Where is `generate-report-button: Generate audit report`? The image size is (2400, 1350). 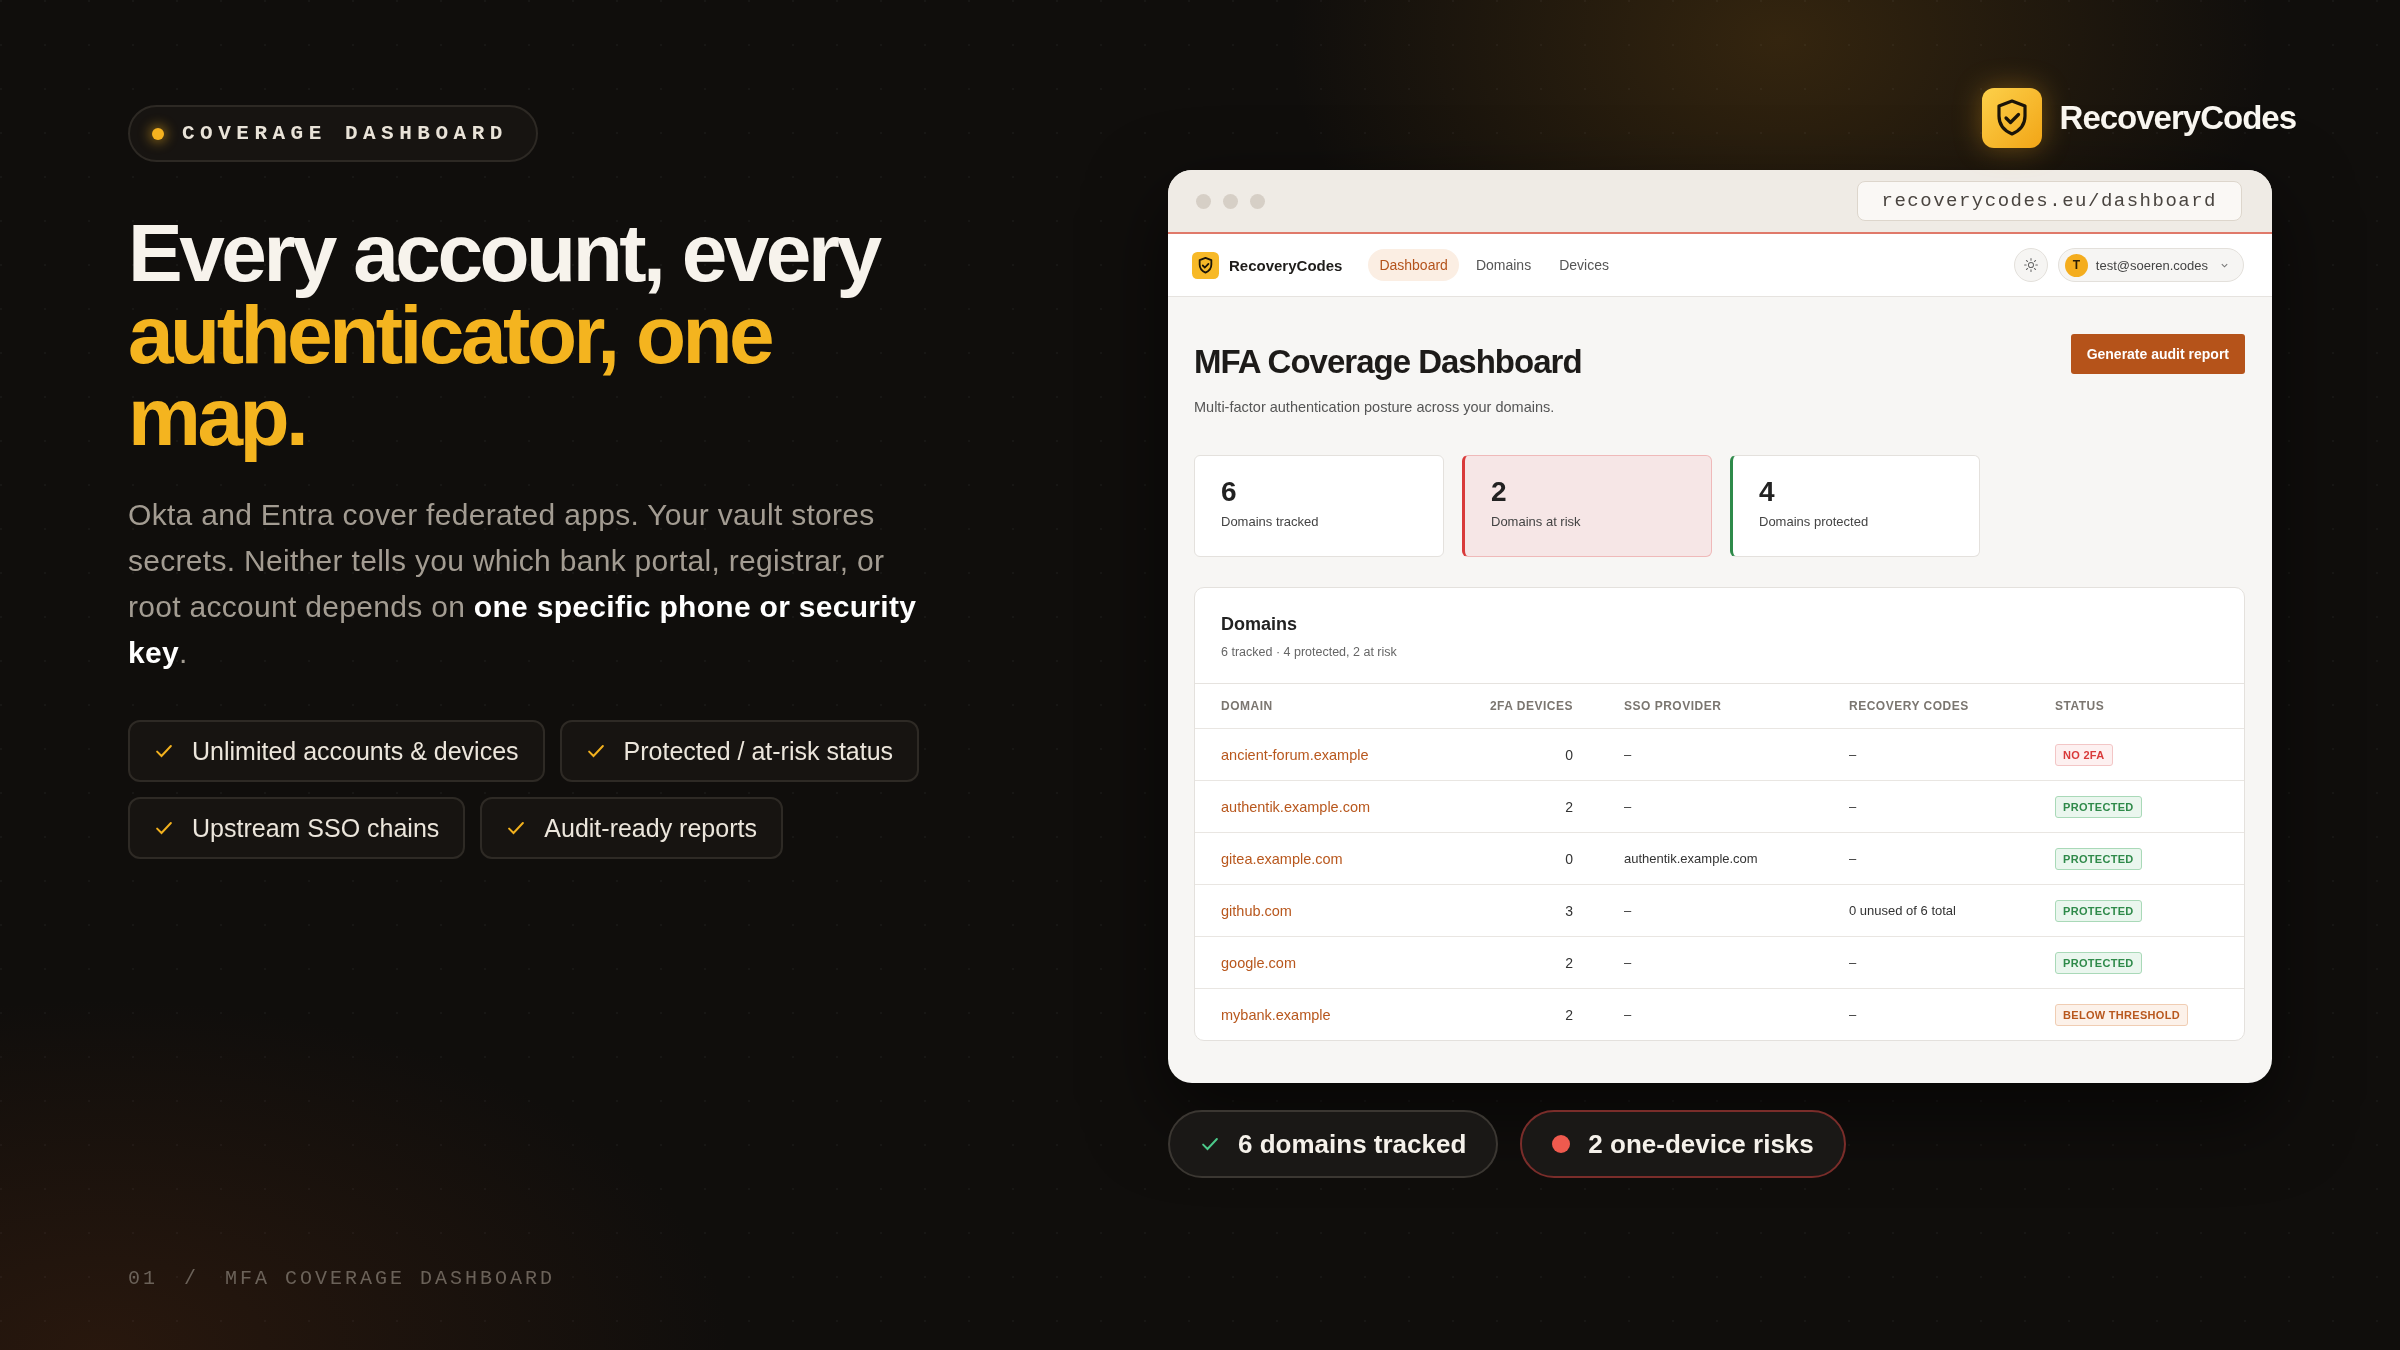 generate-report-button: Generate audit report is located at coordinates (2157, 354).